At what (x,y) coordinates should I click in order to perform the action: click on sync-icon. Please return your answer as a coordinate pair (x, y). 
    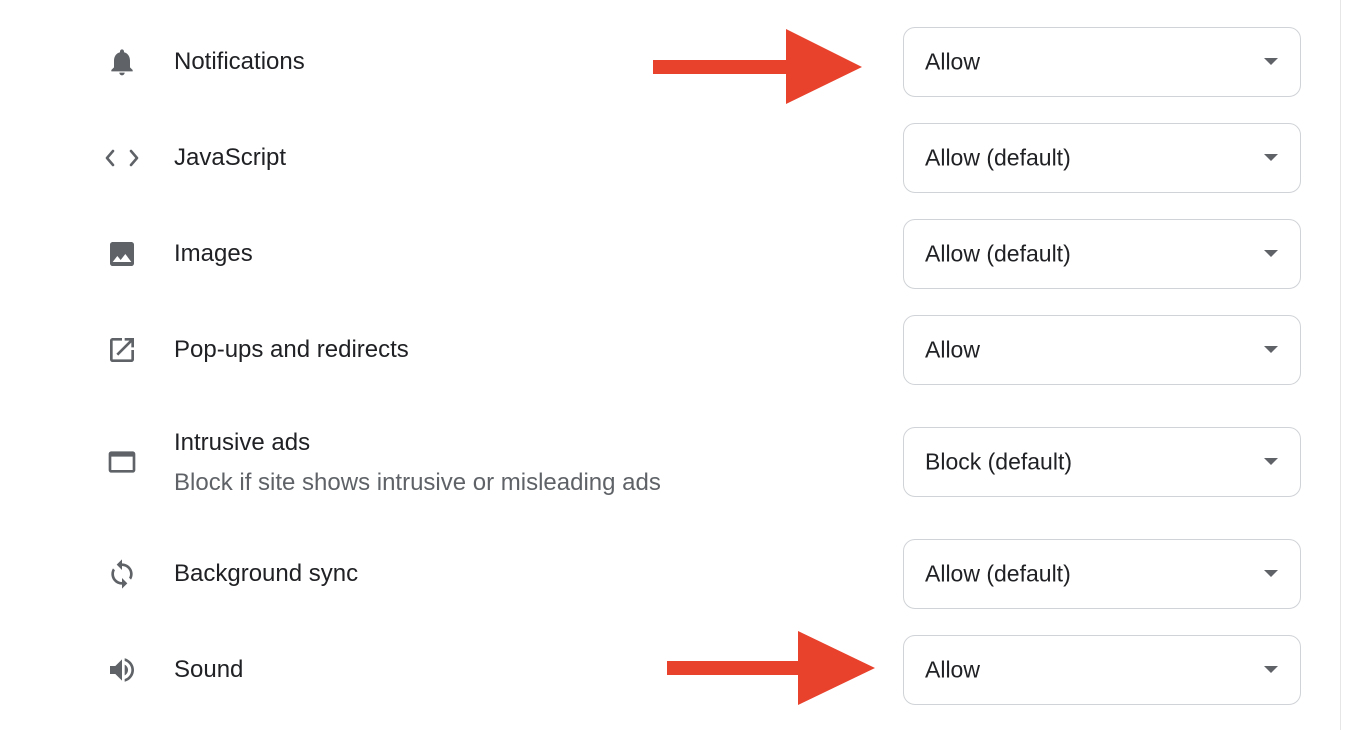
    Looking at the image, I should click on (122, 574).